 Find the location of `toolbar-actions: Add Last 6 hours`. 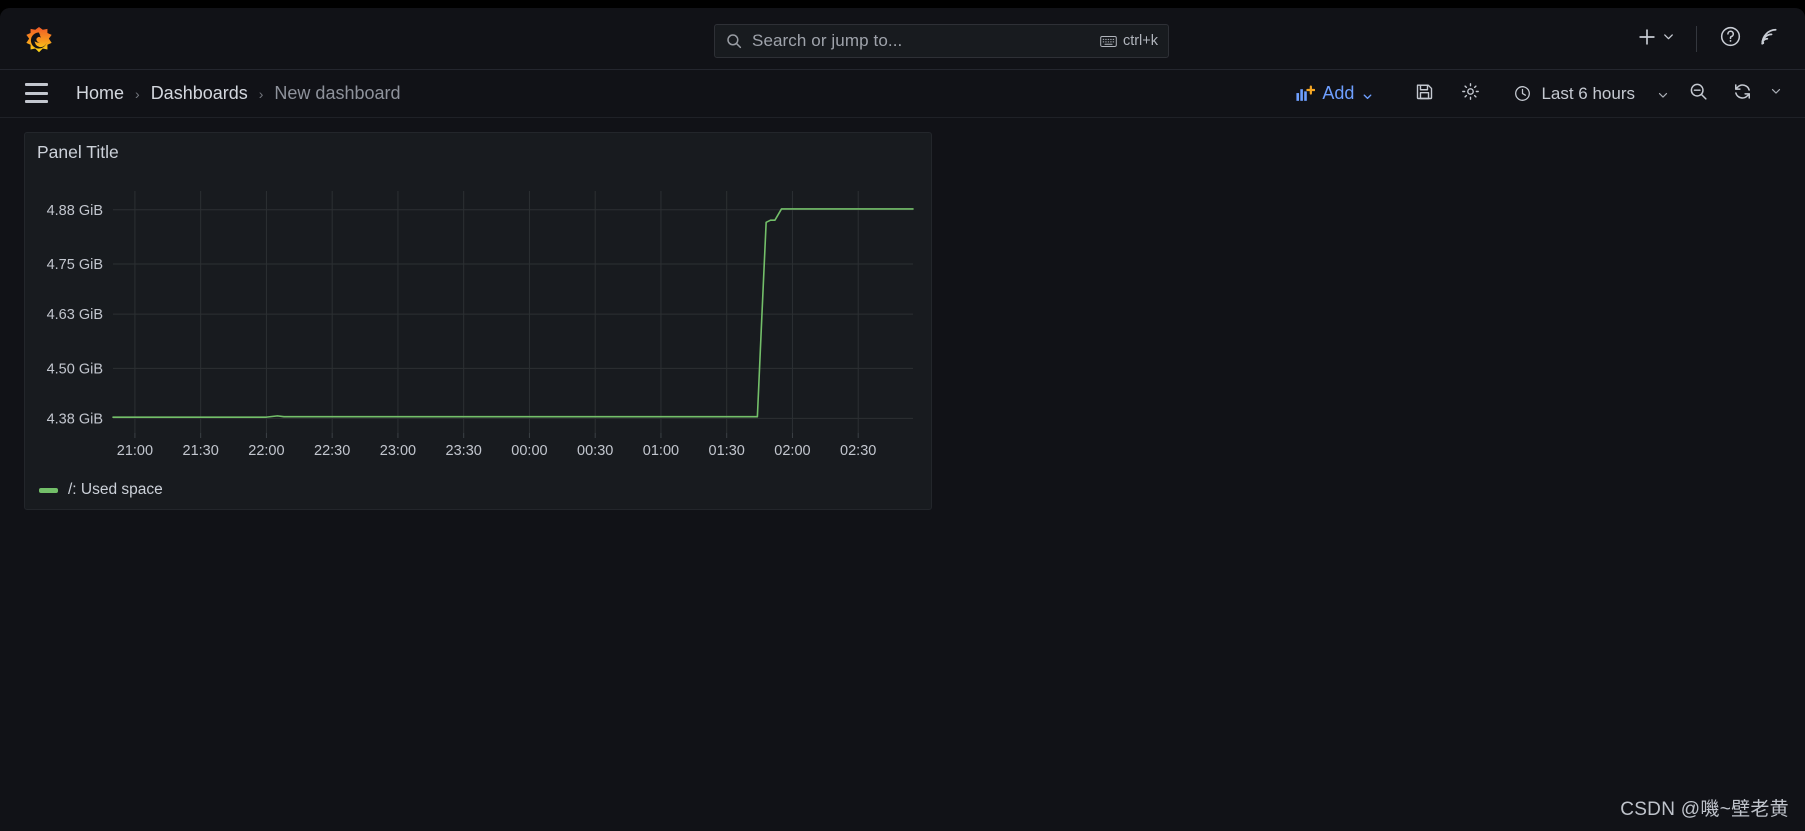

toolbar-actions: Add Last 6 hours is located at coordinates (1539, 94).